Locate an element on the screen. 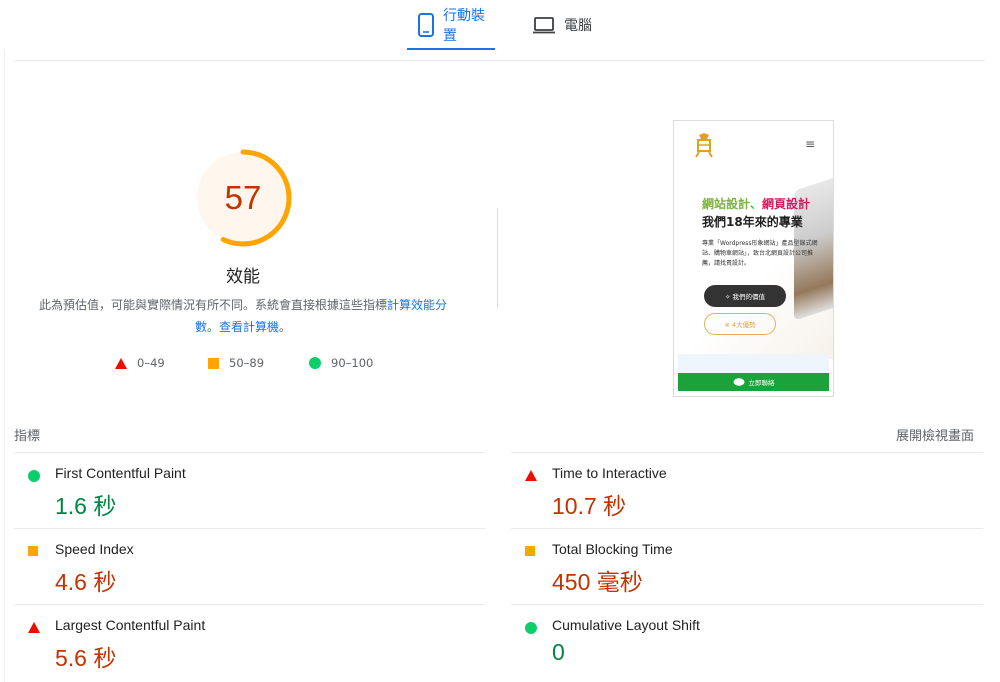 The width and height of the screenshot is (1000, 682). legend-average: 50–89 is located at coordinates (236, 363).